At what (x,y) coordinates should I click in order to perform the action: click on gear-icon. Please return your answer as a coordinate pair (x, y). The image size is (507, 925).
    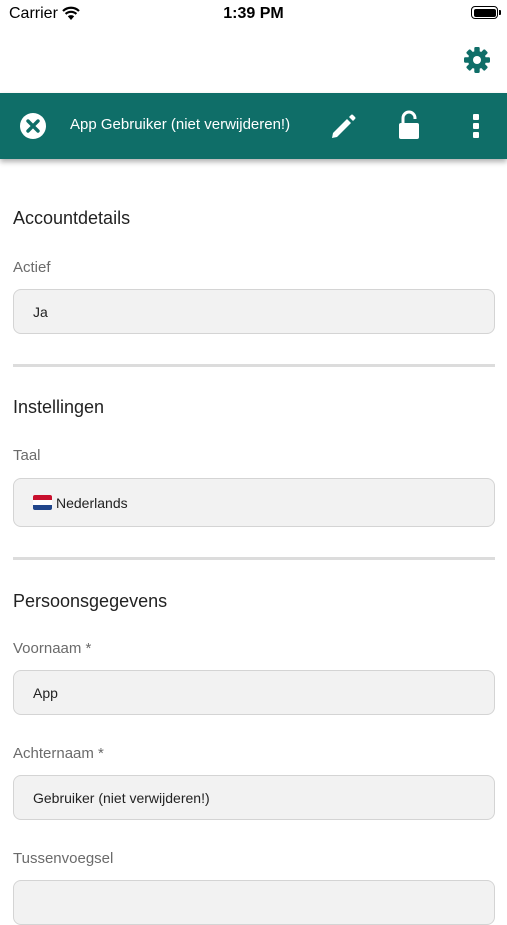
    Looking at the image, I should click on (477, 60).